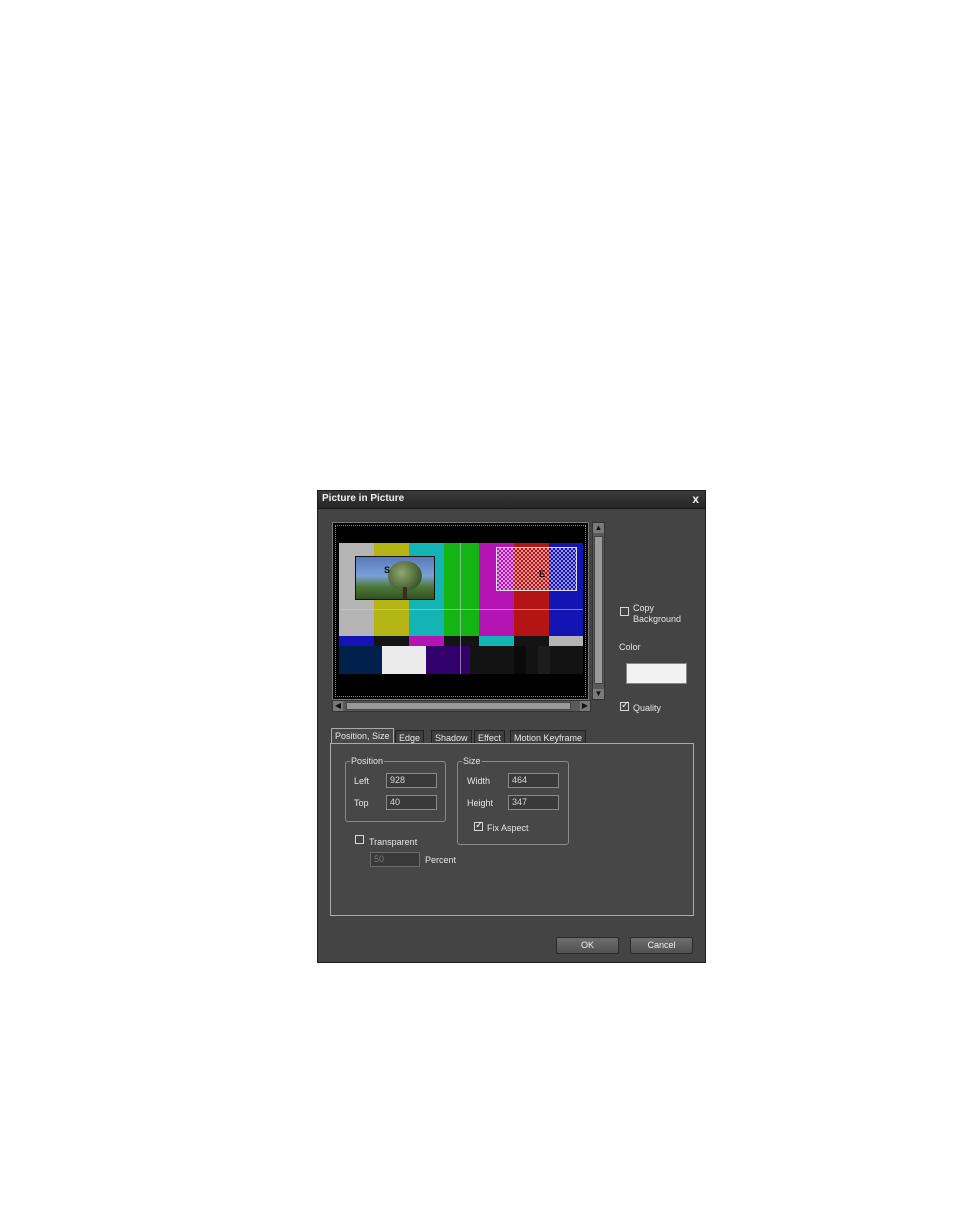 The height and width of the screenshot is (1227, 954). I want to click on start-marker: S, so click(387, 570).